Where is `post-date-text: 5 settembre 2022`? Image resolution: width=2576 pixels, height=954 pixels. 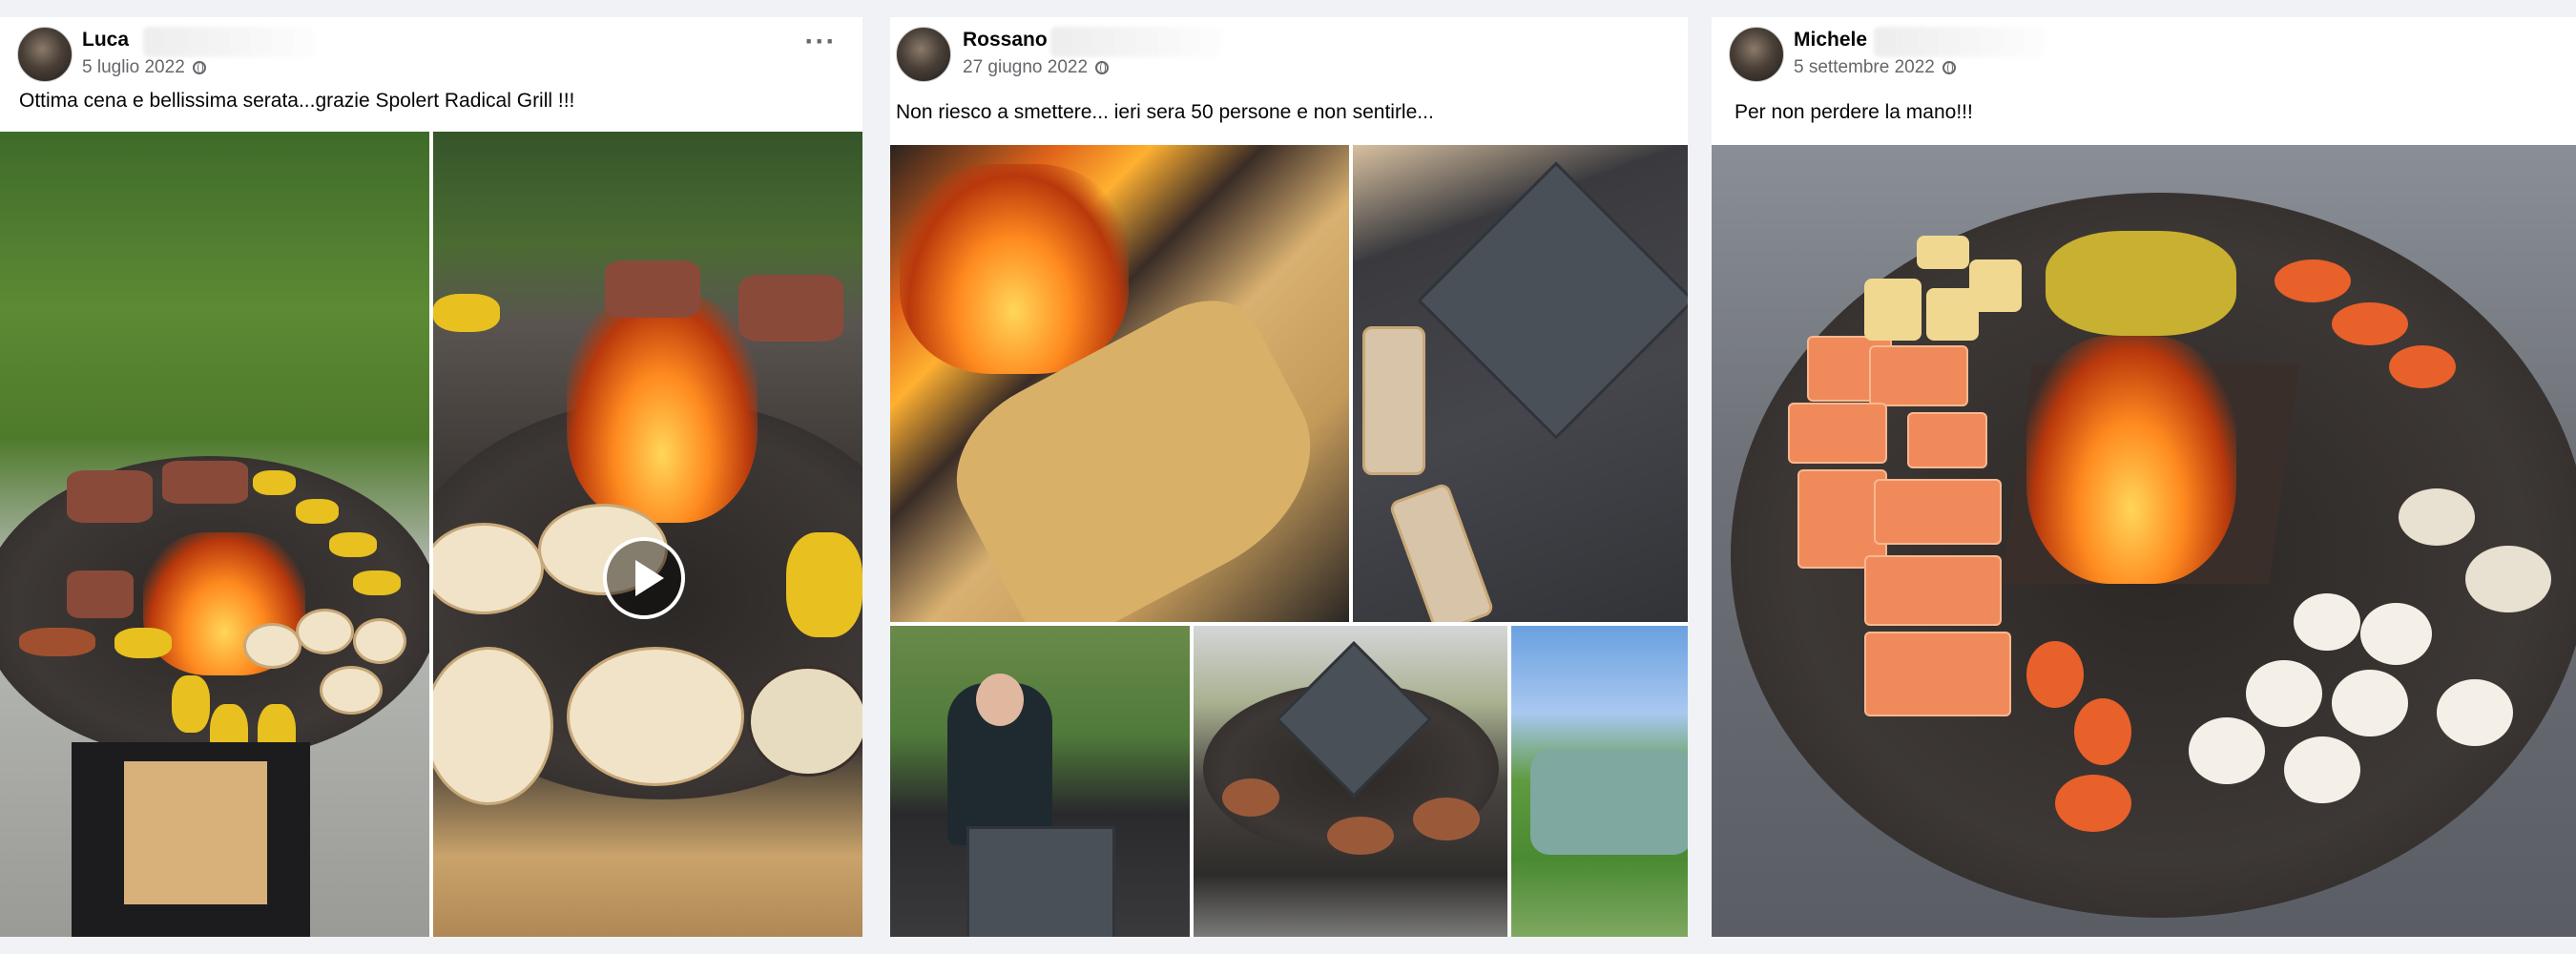
post-date-text: 5 settembre 2022 is located at coordinates (1864, 67).